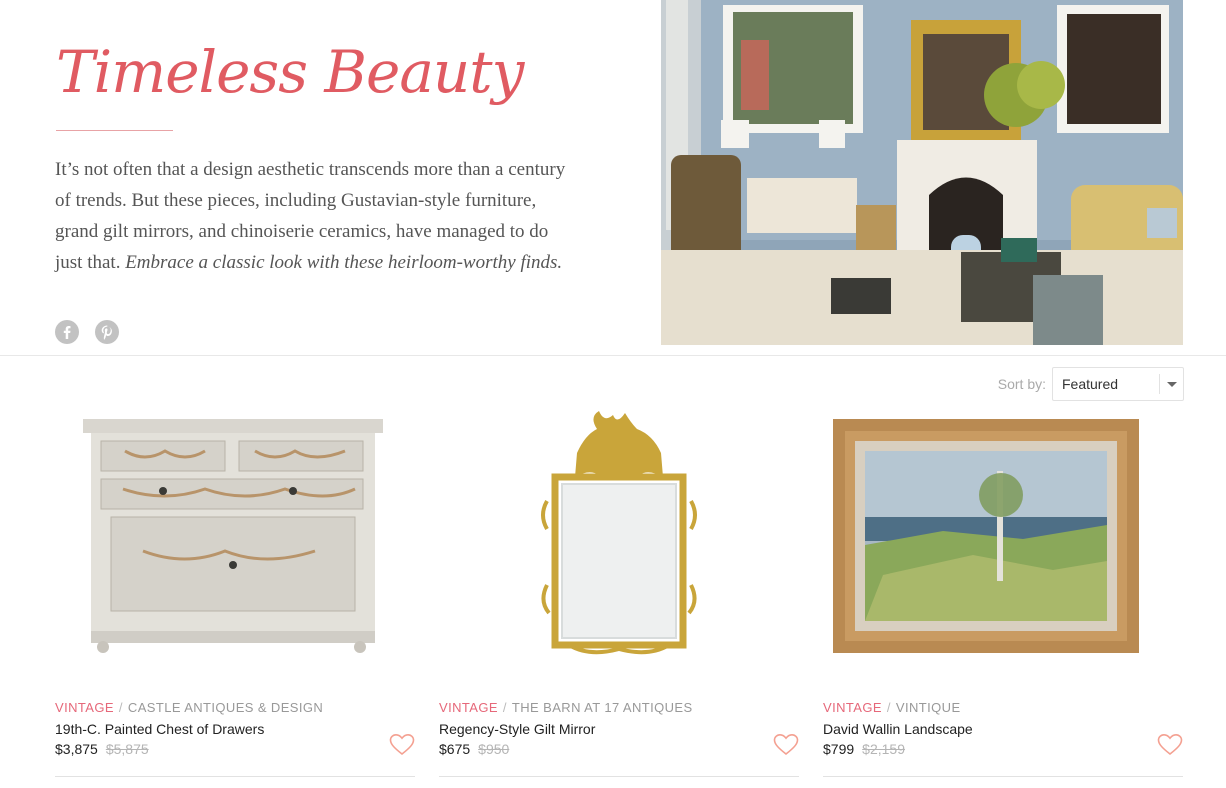 Image resolution: width=1226 pixels, height=788 pixels. Describe the element at coordinates (225, 707) in the screenshot. I see `product-seller: CASTLE ANTIQUES & DESIGN` at that location.